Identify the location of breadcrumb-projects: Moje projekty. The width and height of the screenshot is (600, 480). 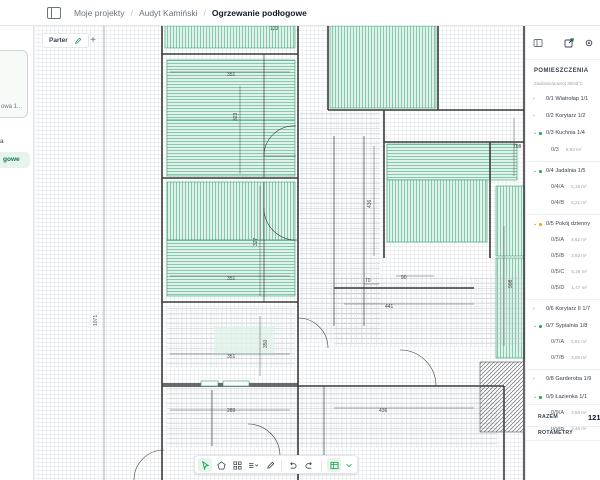
(99, 13).